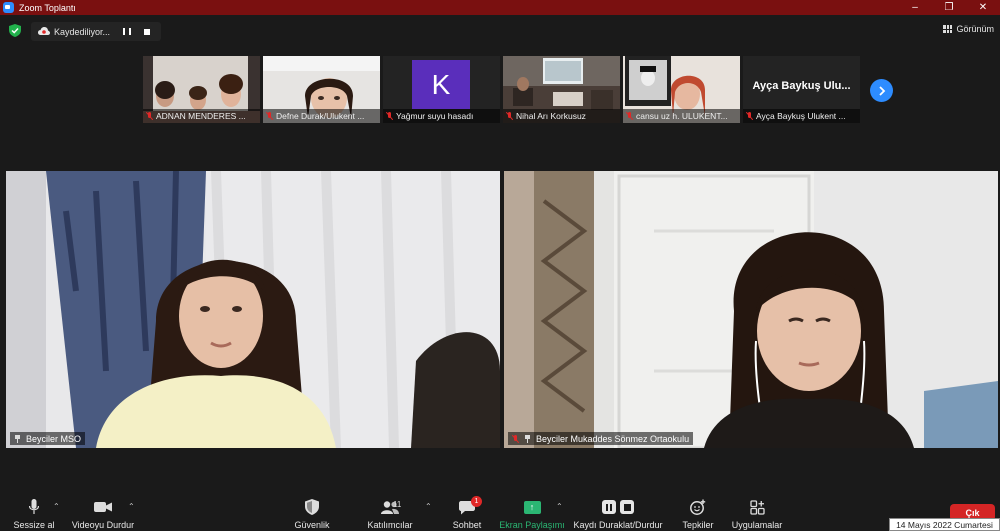  What do you see at coordinates (757, 525) in the screenshot?
I see `apps-label: Uygulamalar` at bounding box center [757, 525].